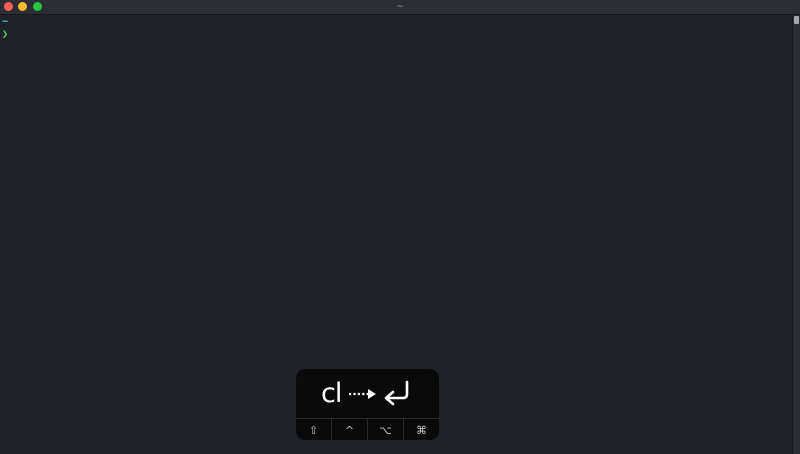  I want to click on current-directory: ~, so click(5, 21).